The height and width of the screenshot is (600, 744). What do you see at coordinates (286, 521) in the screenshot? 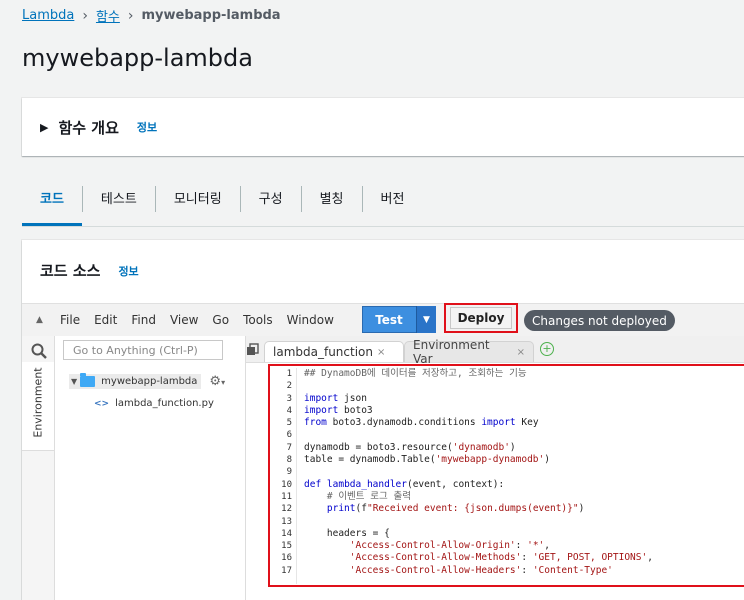
I see `line-number: 13` at bounding box center [286, 521].